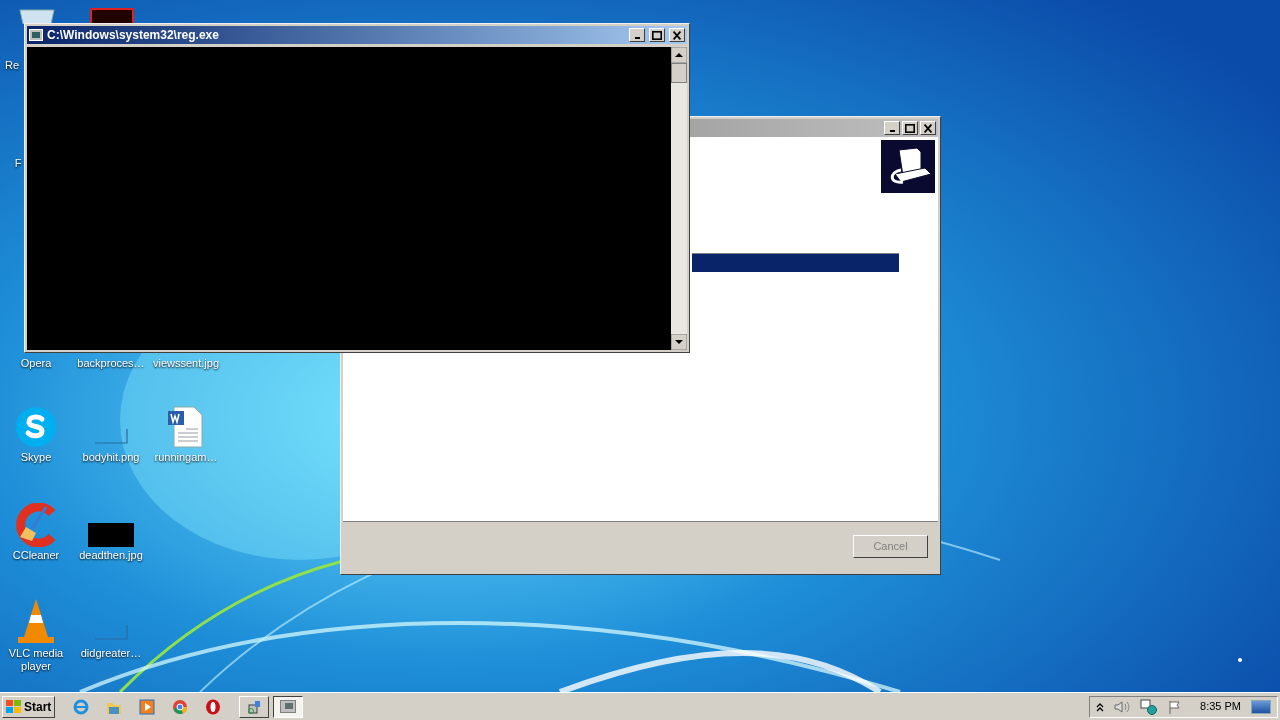  Describe the element at coordinates (254, 706) in the screenshot. I see `installer-icon` at that location.